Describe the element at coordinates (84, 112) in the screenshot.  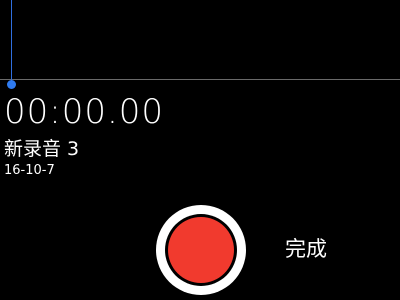
I see `recording-timer: 00:00.00` at that location.